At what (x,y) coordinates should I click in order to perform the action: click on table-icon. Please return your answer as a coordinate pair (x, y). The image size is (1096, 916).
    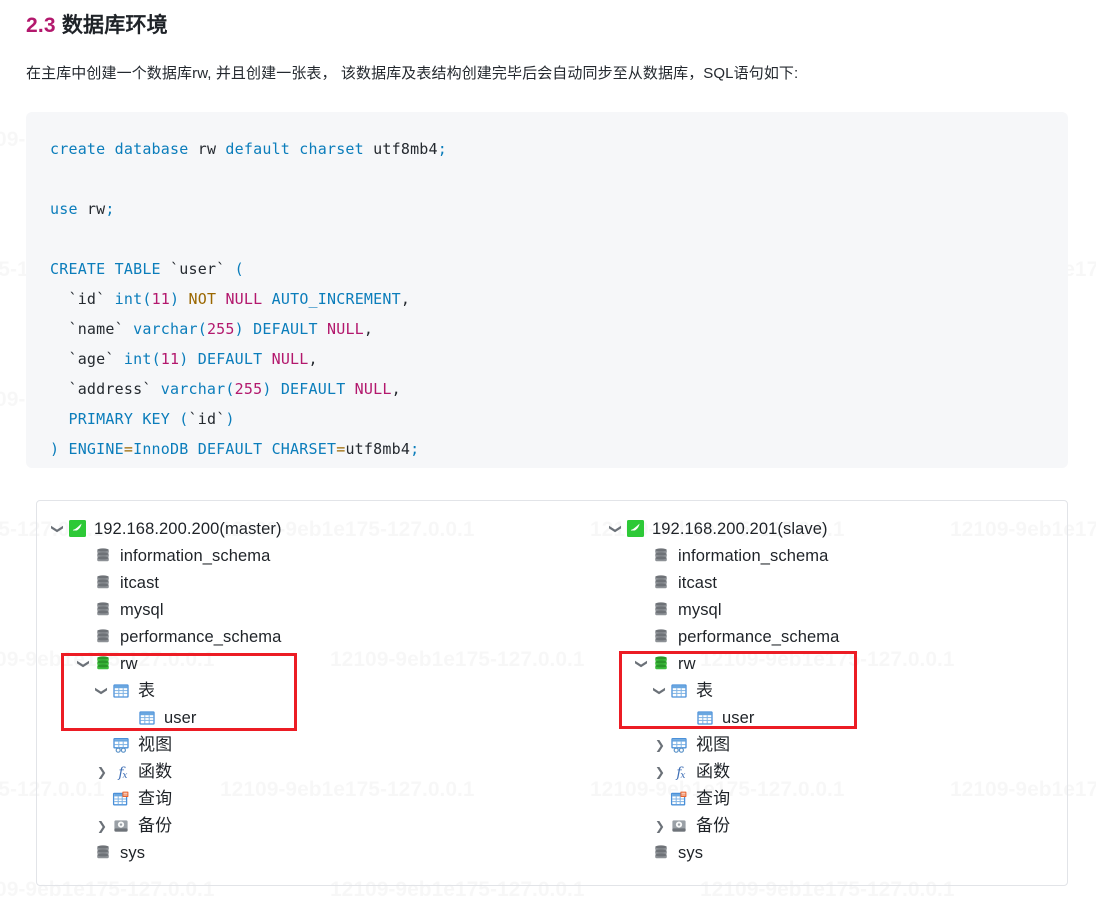
    Looking at the image, I should click on (705, 718).